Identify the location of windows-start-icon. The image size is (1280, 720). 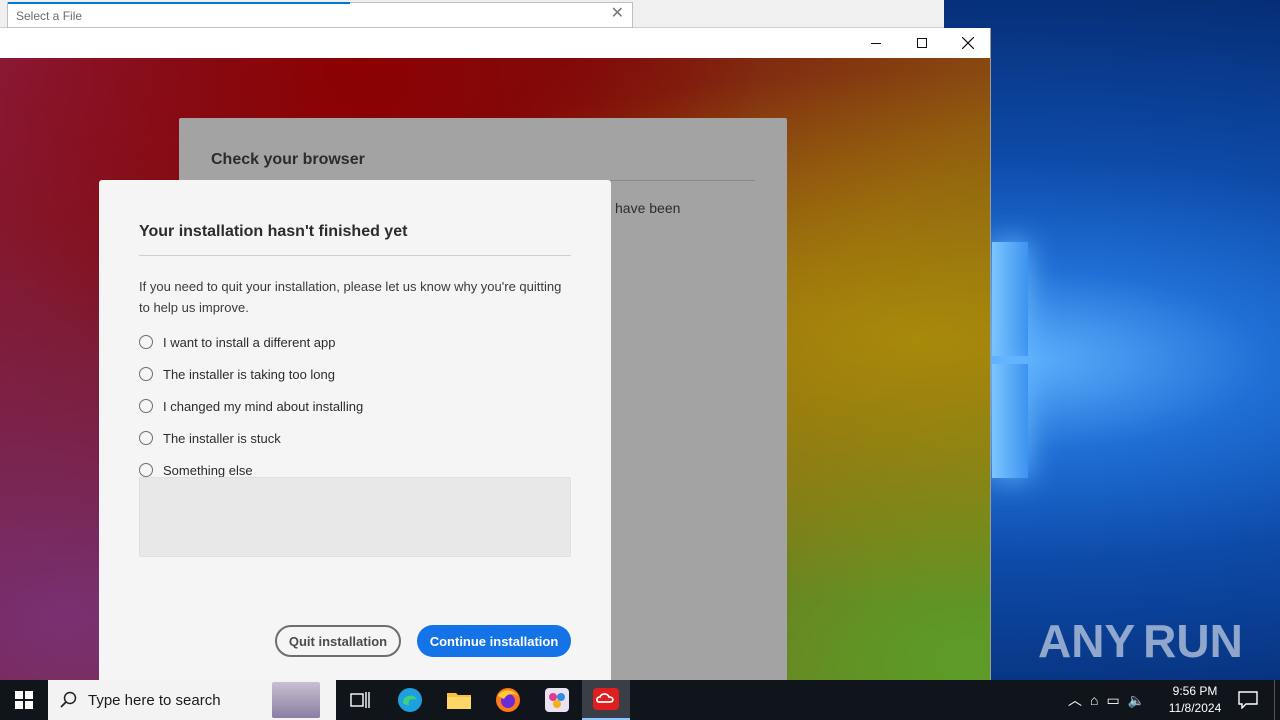
(24, 700).